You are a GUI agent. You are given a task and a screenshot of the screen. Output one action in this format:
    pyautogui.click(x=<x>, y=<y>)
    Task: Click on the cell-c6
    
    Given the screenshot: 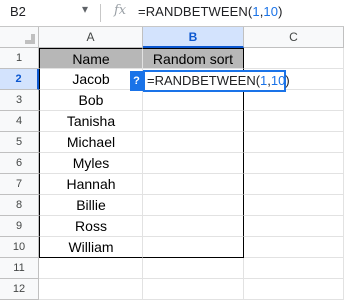 What is the action you would take?
    pyautogui.click(x=294, y=163)
    